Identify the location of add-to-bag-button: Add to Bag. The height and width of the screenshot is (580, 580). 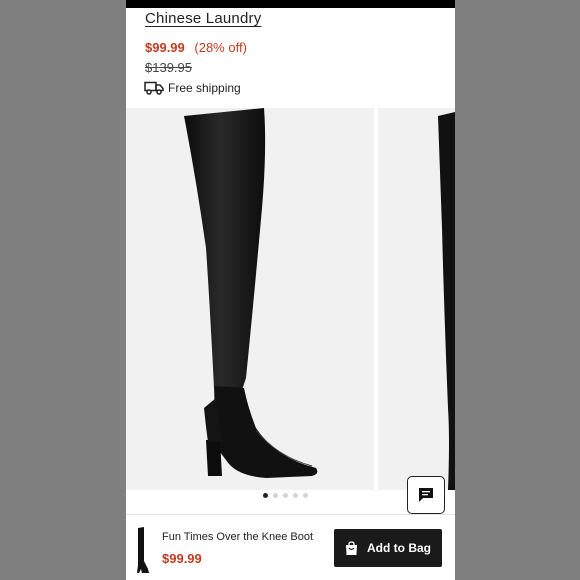
(388, 548).